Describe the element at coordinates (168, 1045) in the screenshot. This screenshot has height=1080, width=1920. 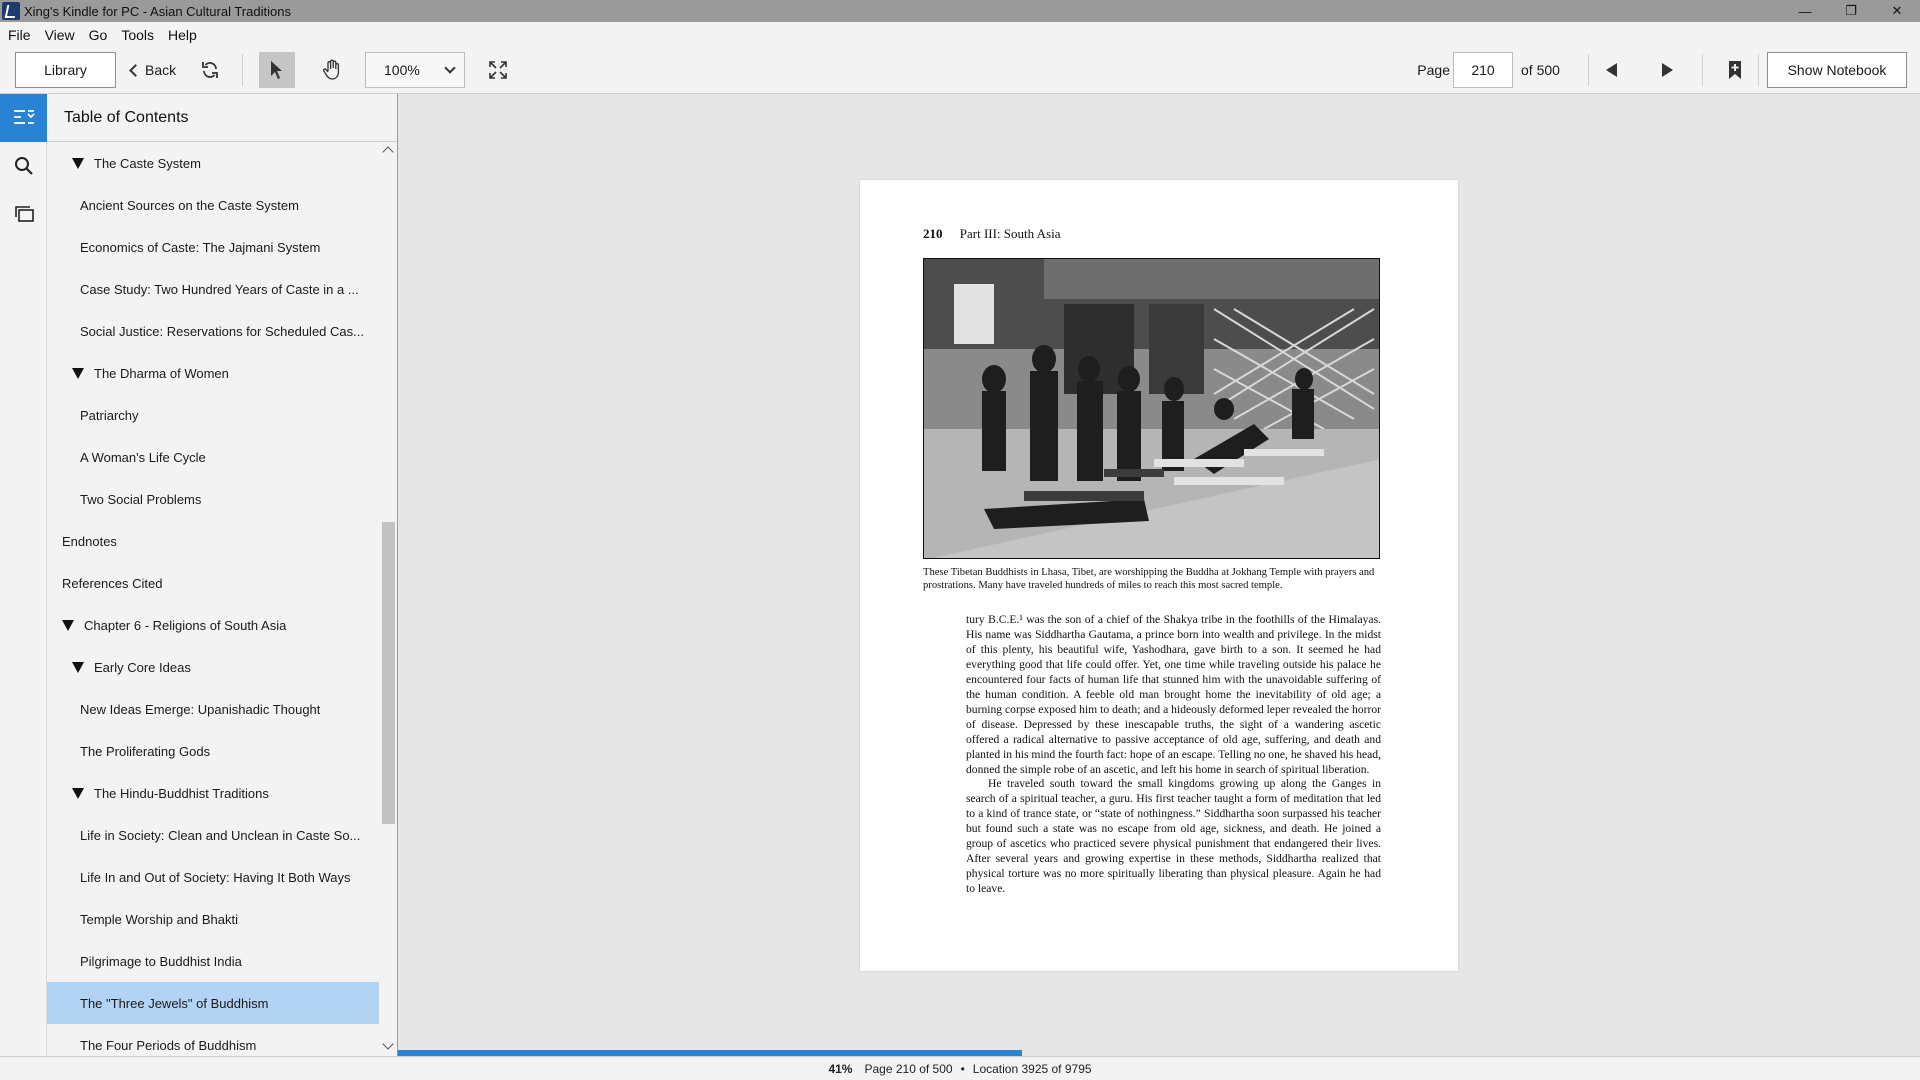
I see `toc-item-label: The Four Periods of Buddhism` at that location.